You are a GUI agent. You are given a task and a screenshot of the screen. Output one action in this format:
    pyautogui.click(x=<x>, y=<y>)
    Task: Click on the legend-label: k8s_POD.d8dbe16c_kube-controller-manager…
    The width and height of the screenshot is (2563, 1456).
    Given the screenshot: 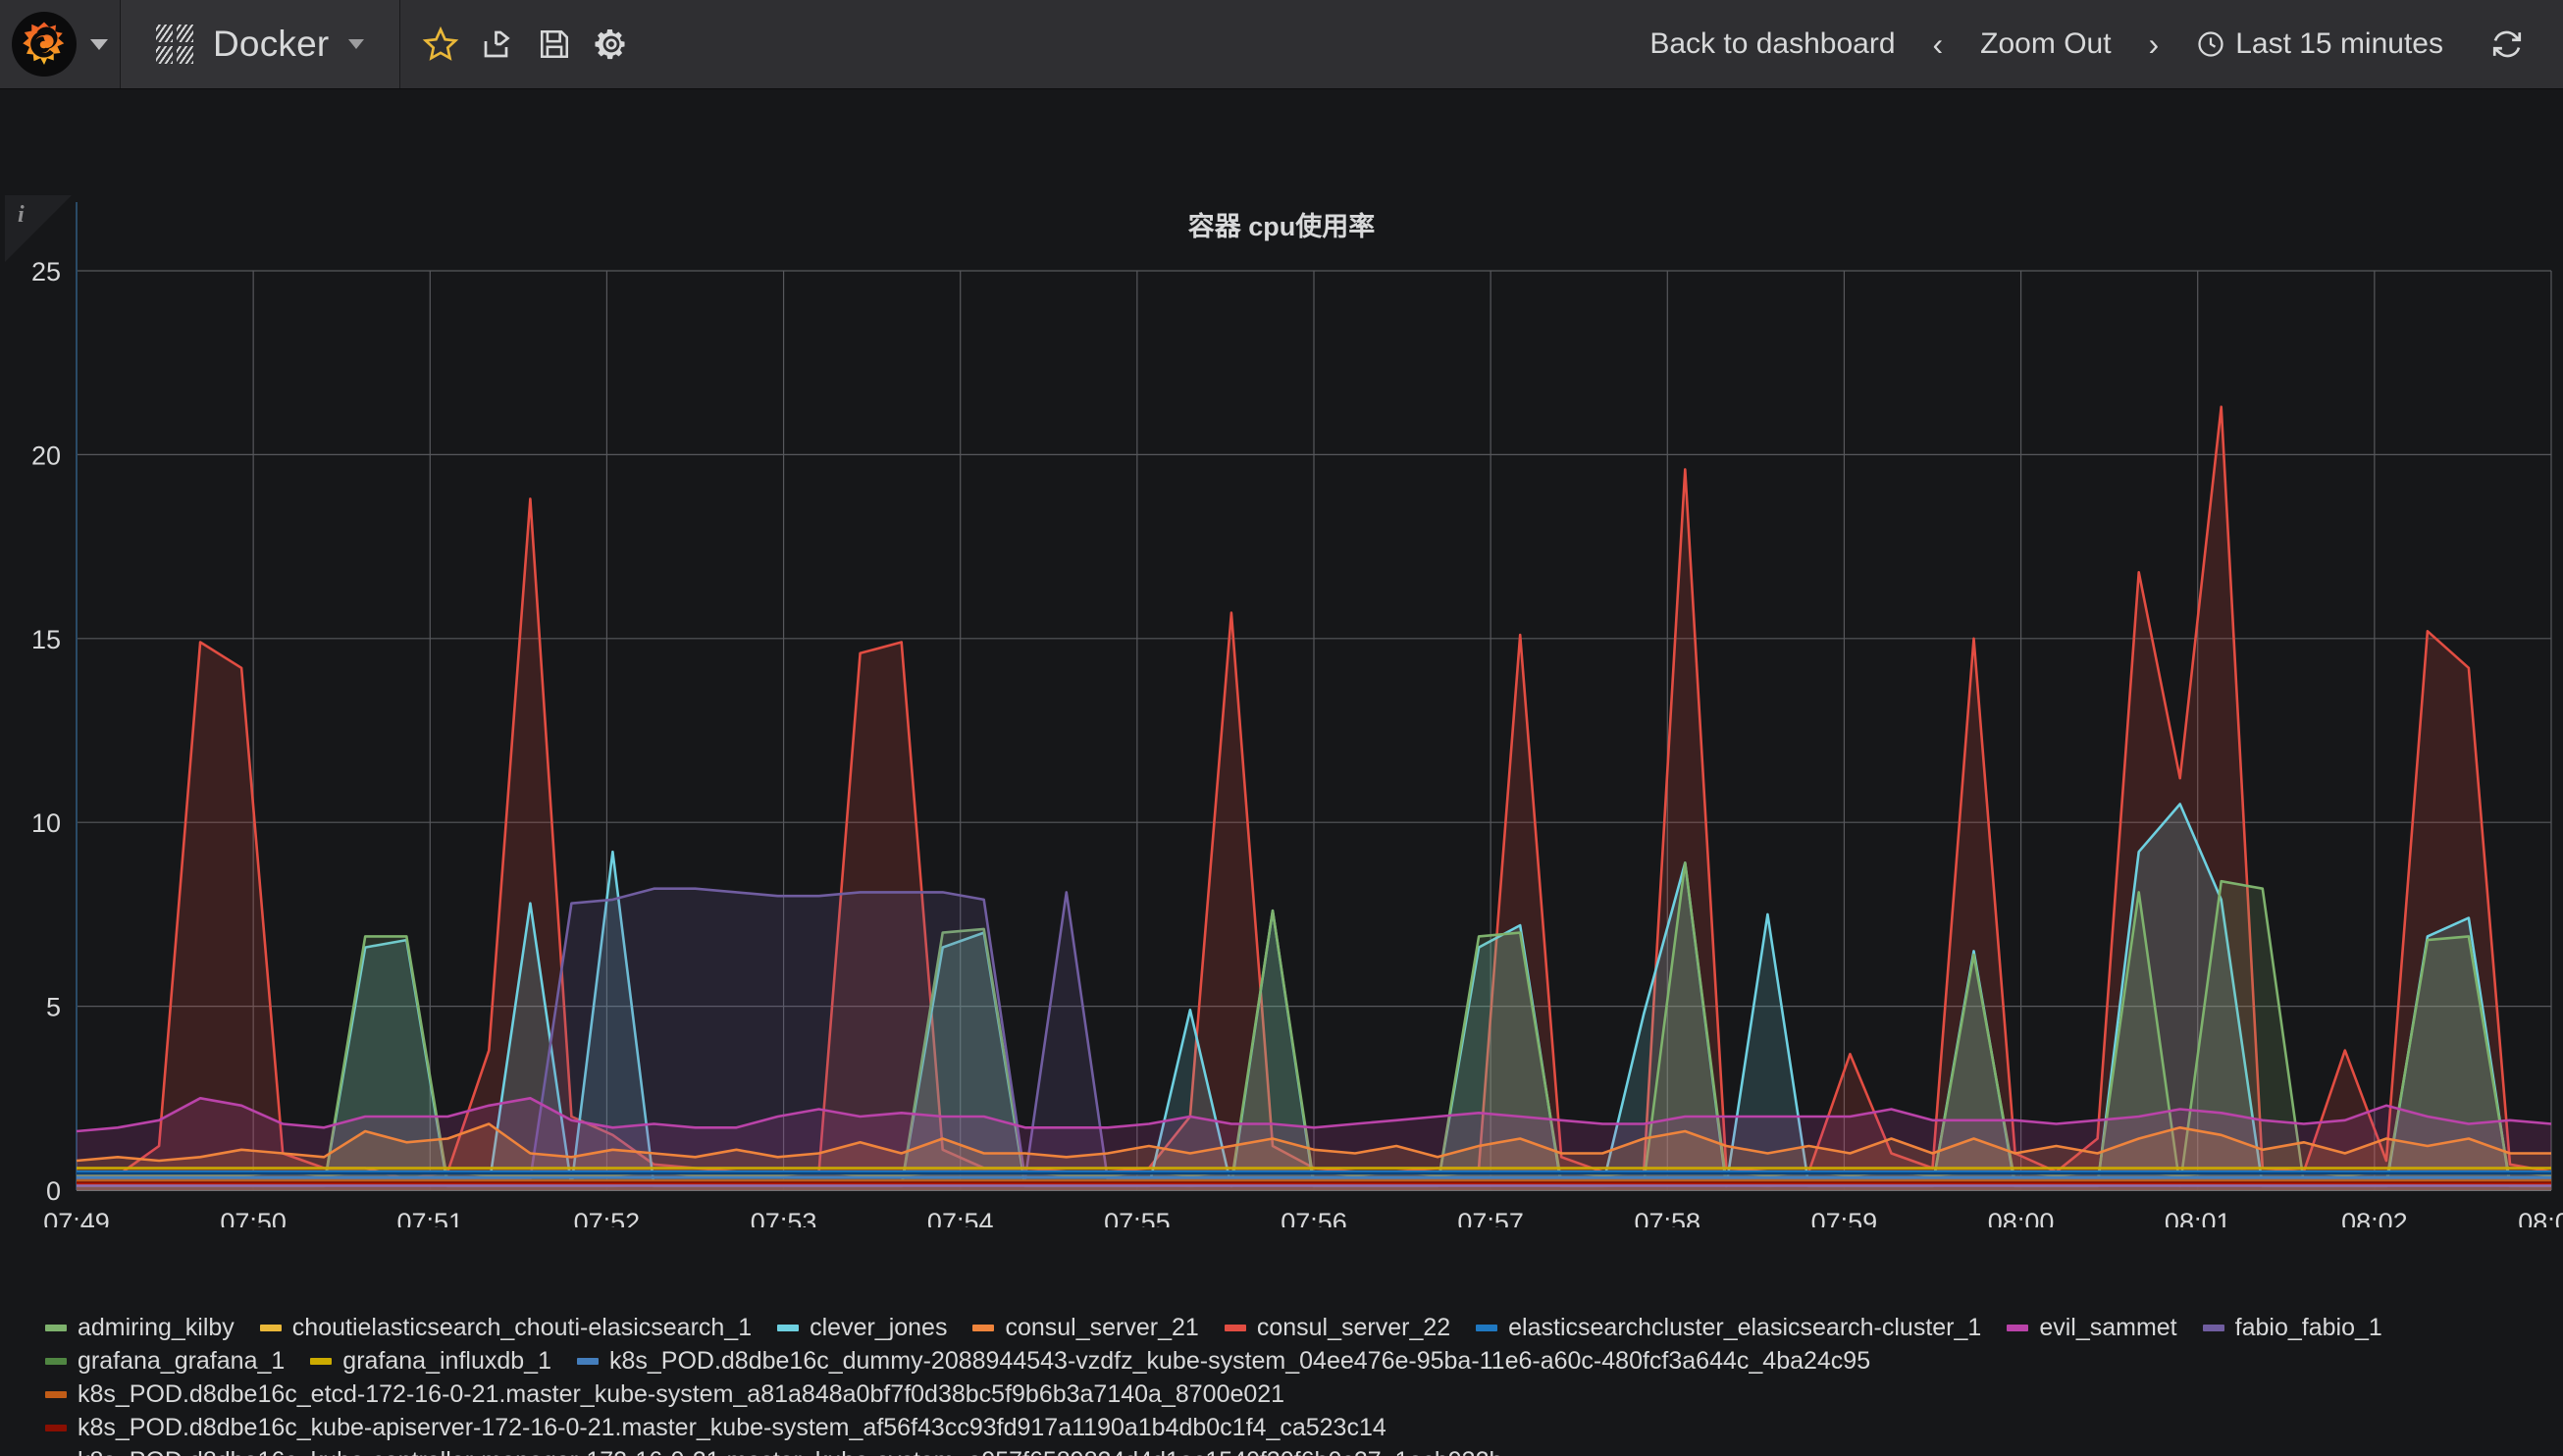 What is the action you would take?
    pyautogui.click(x=790, y=1452)
    